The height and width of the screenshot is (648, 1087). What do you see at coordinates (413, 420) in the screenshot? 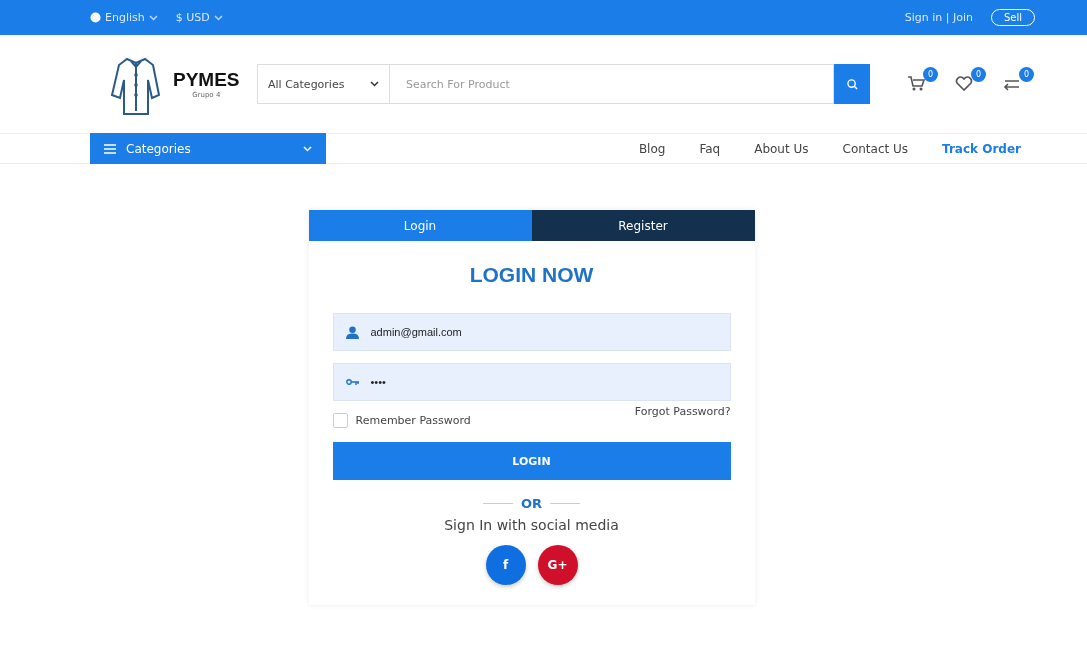
I see `remember-label: Remember Password` at bounding box center [413, 420].